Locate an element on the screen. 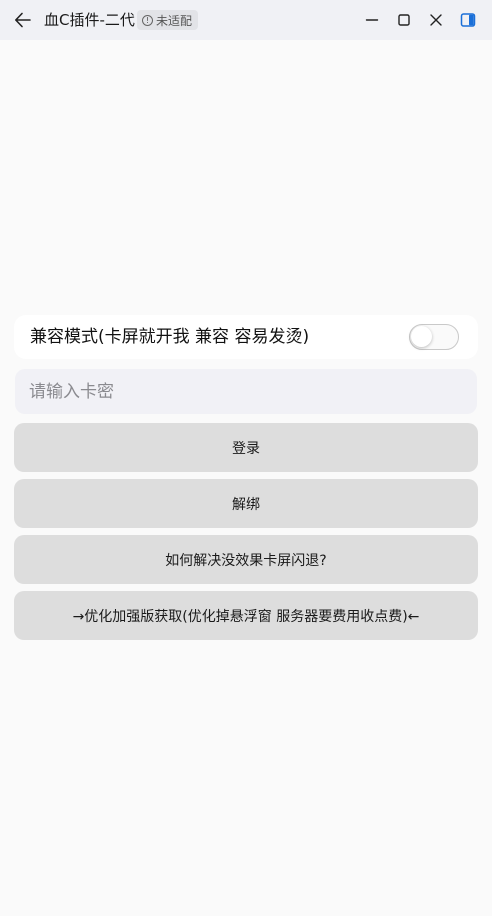  maximize-button is located at coordinates (404, 20).